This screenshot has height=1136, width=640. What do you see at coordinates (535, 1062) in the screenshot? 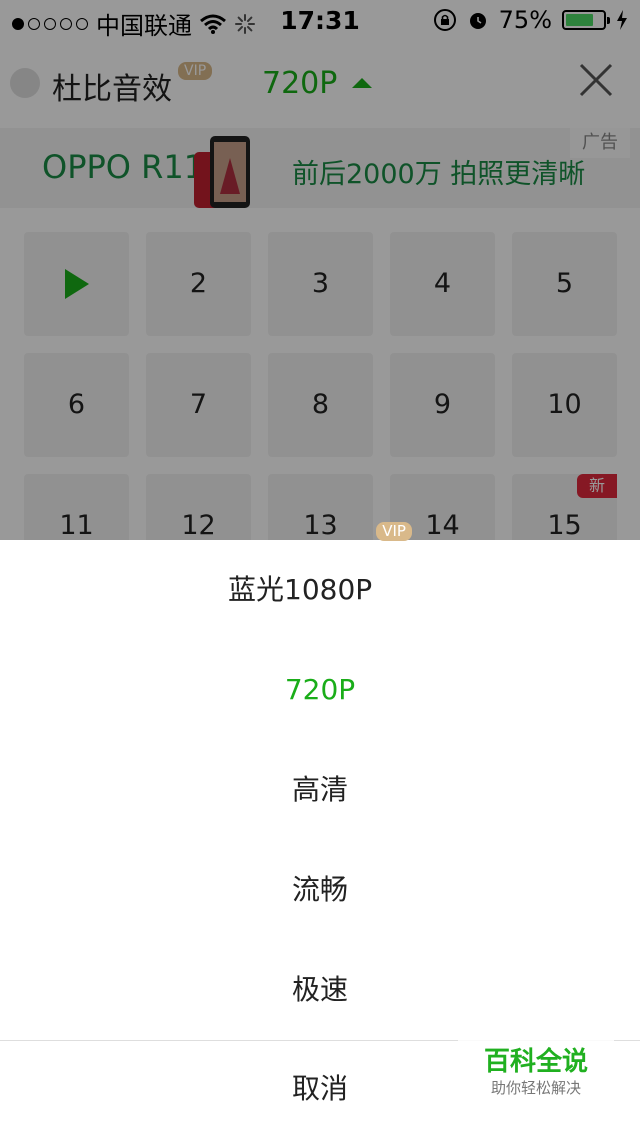
I see `watermark-title: 百科全说` at bounding box center [535, 1062].